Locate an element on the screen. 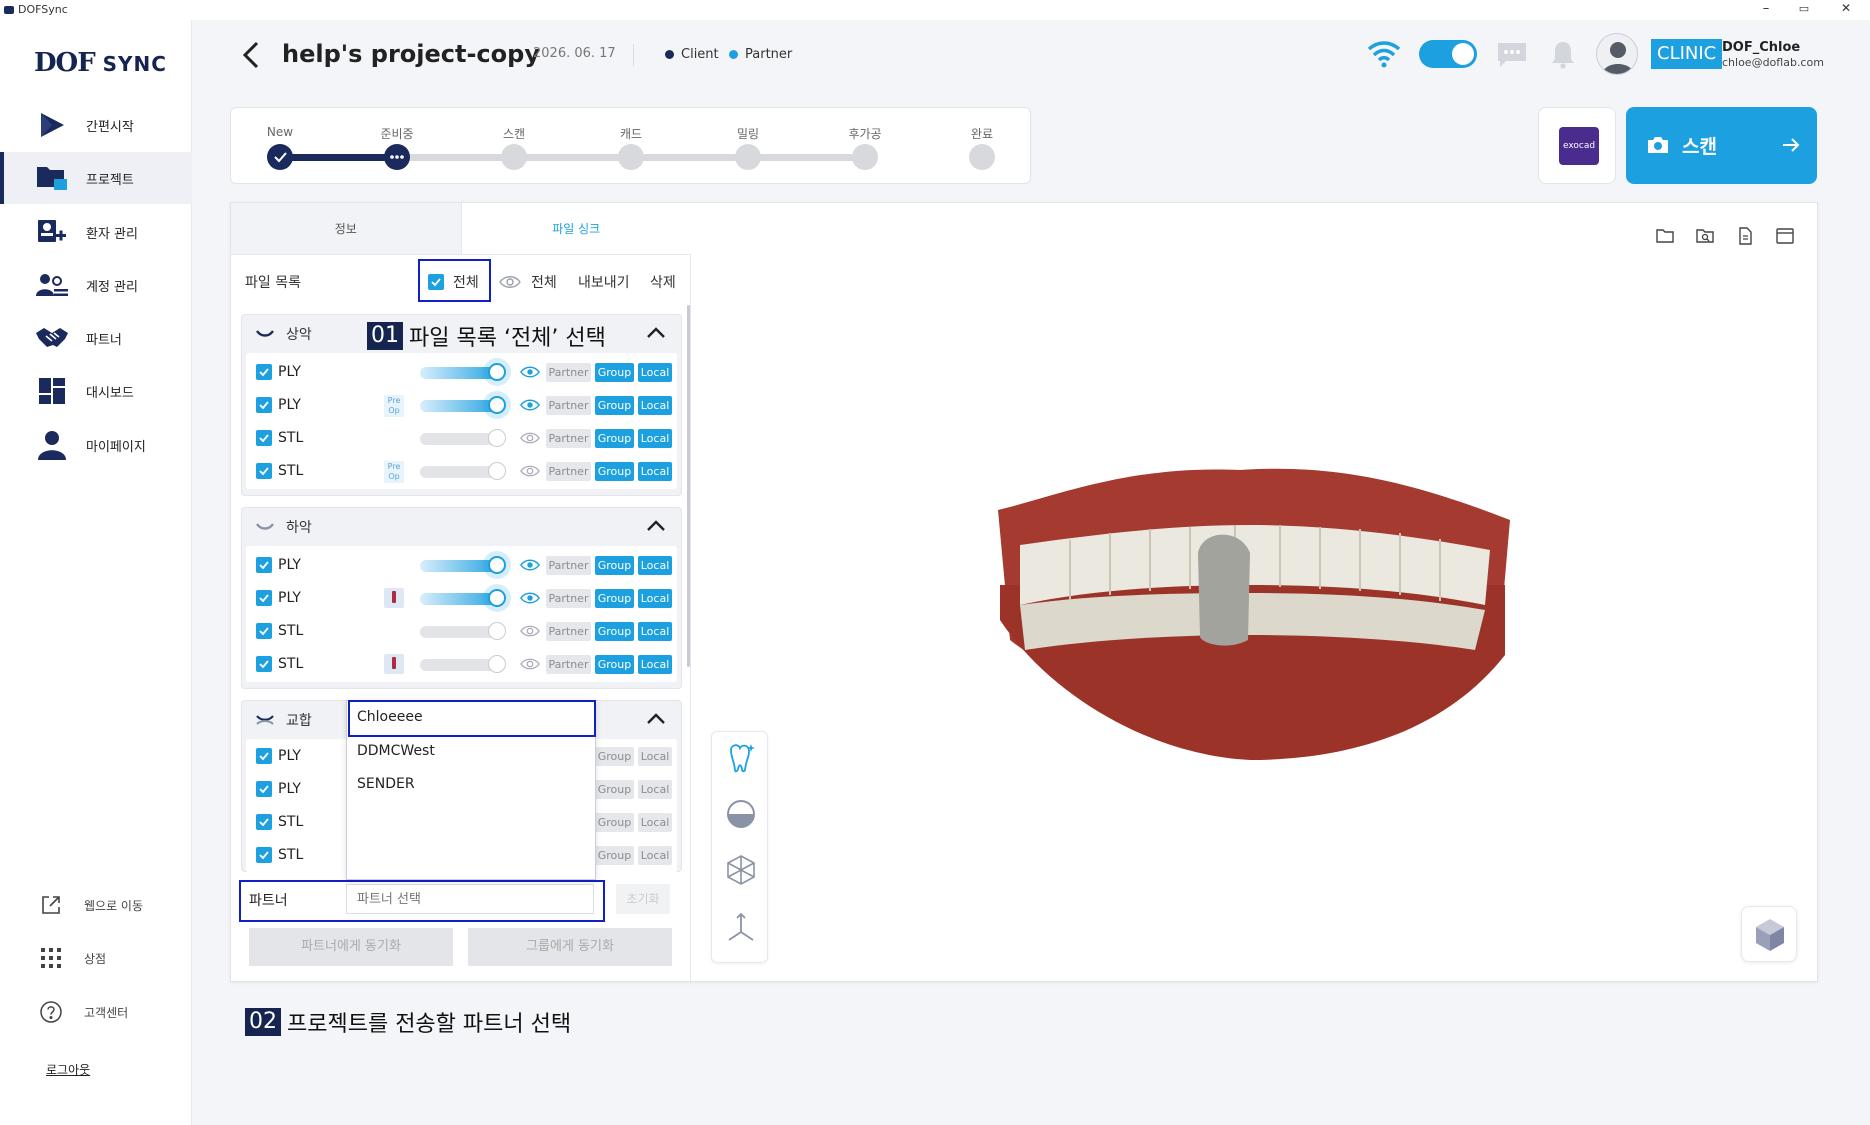  folder-open-icon is located at coordinates (1665, 236).